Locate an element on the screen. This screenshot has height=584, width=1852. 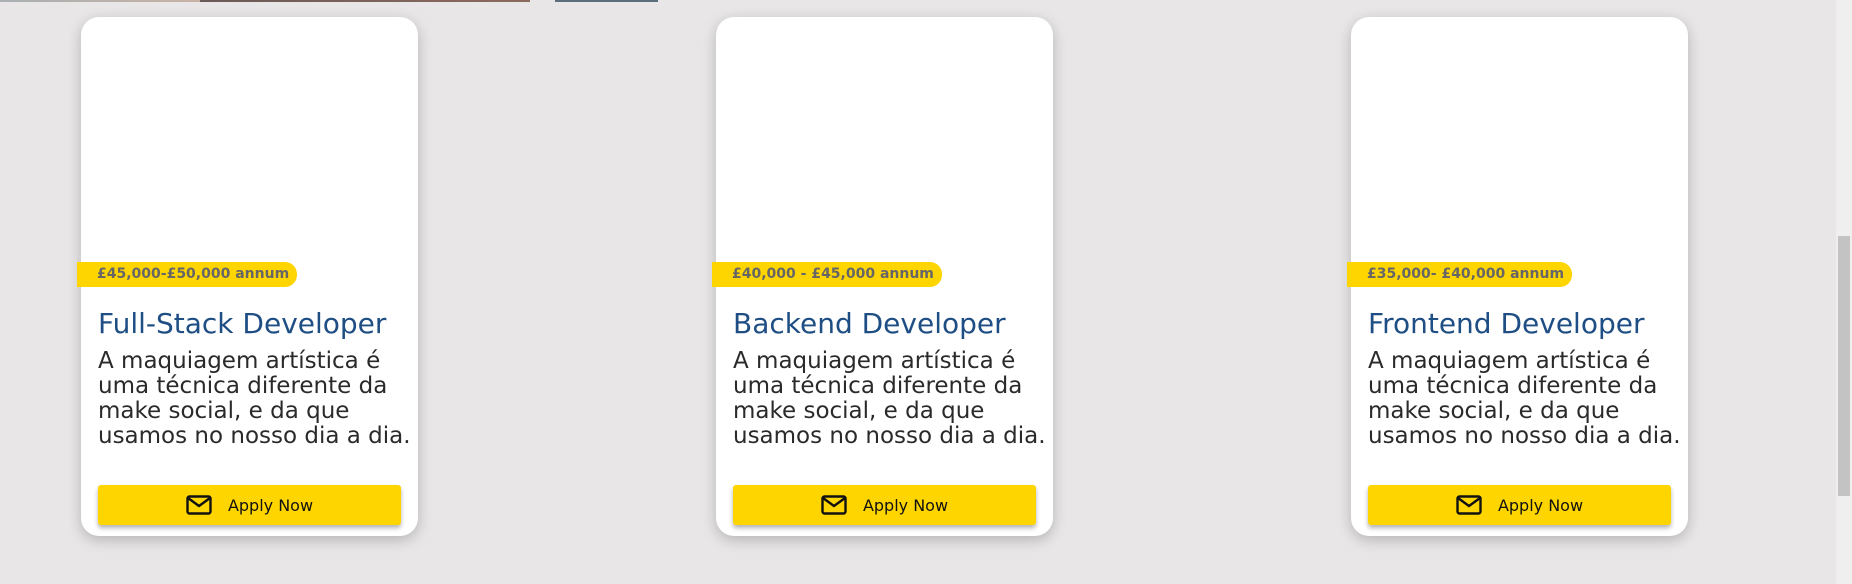
scrollbar-thumb is located at coordinates (1844, 366).